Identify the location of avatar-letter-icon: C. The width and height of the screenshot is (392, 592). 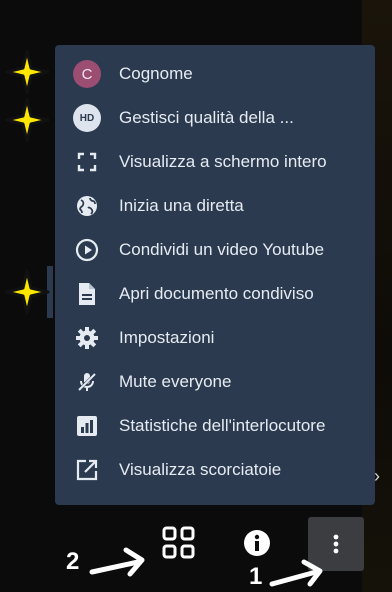
(87, 74).